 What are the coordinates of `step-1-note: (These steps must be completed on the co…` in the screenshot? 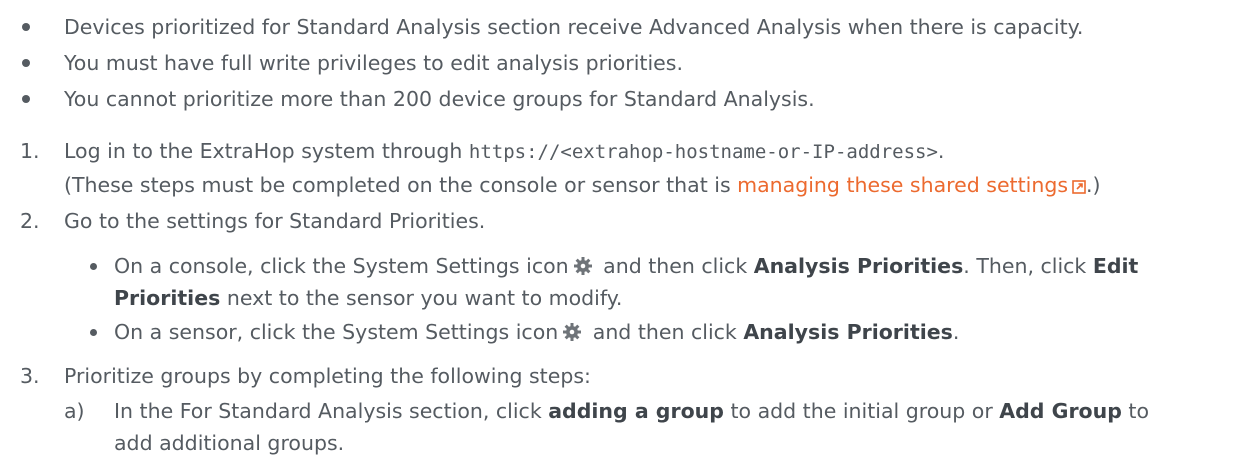 It's located at (582, 185).